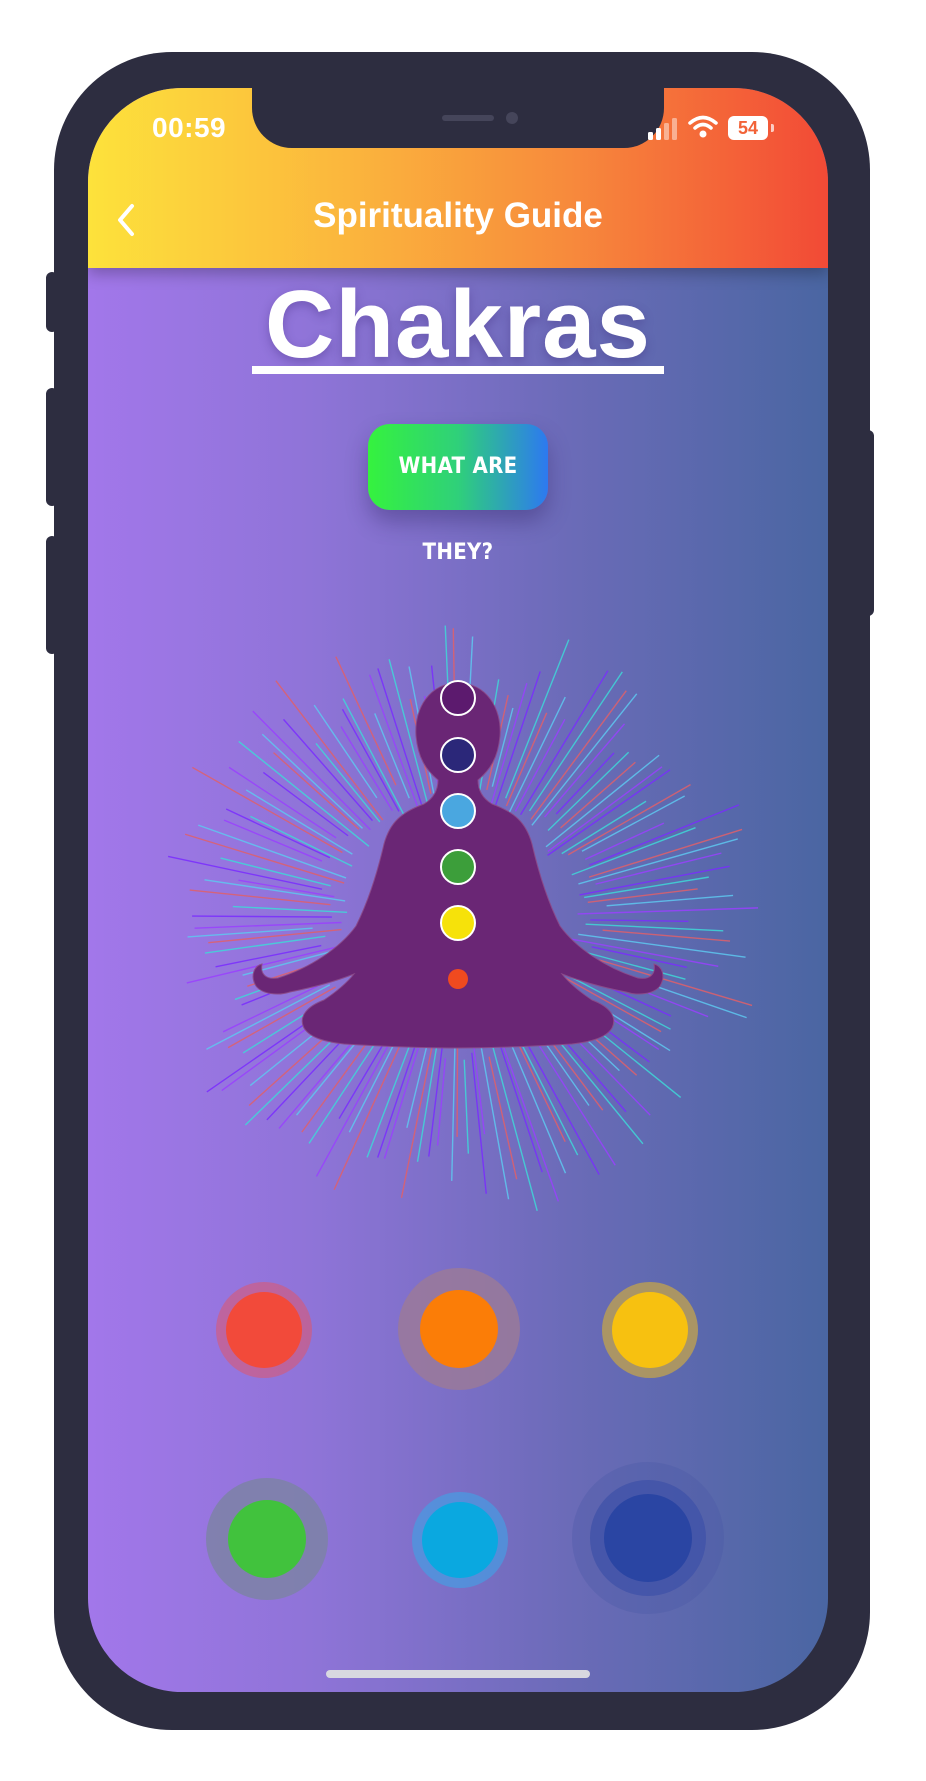 Image resolution: width=926 pixels, height=1781 pixels. I want to click on figure-root-point, so click(458, 979).